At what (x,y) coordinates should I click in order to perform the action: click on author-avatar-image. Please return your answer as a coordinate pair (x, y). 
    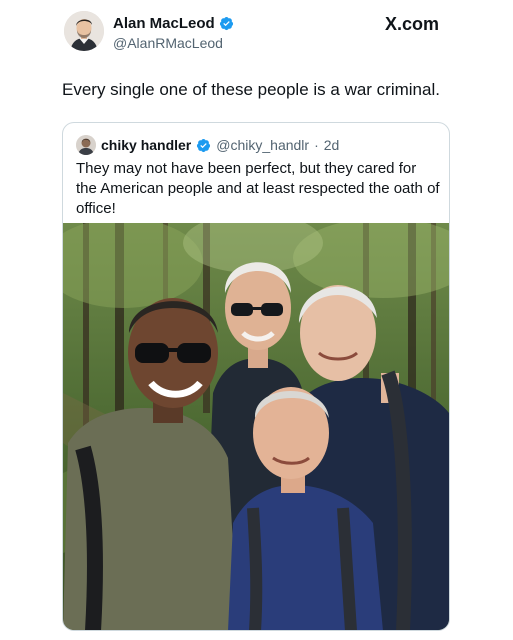
    Looking at the image, I should click on (84, 31).